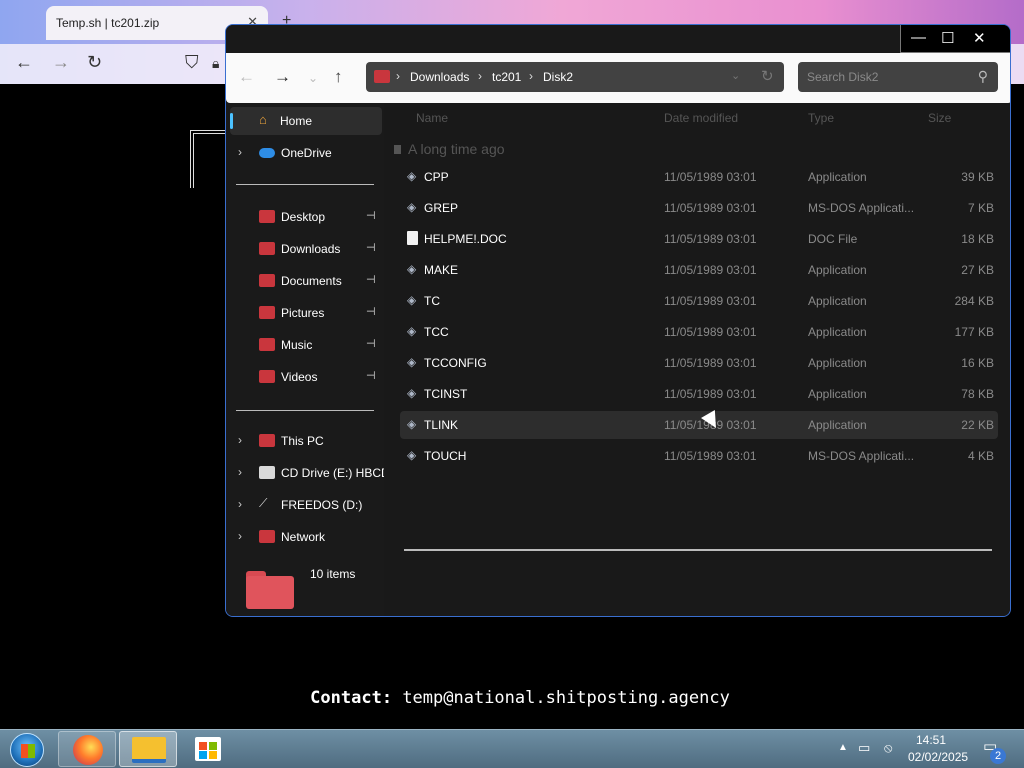 Image resolution: width=1024 pixels, height=768 pixels. I want to click on sidebar-item-documents: Documents ⊣, so click(305, 281).